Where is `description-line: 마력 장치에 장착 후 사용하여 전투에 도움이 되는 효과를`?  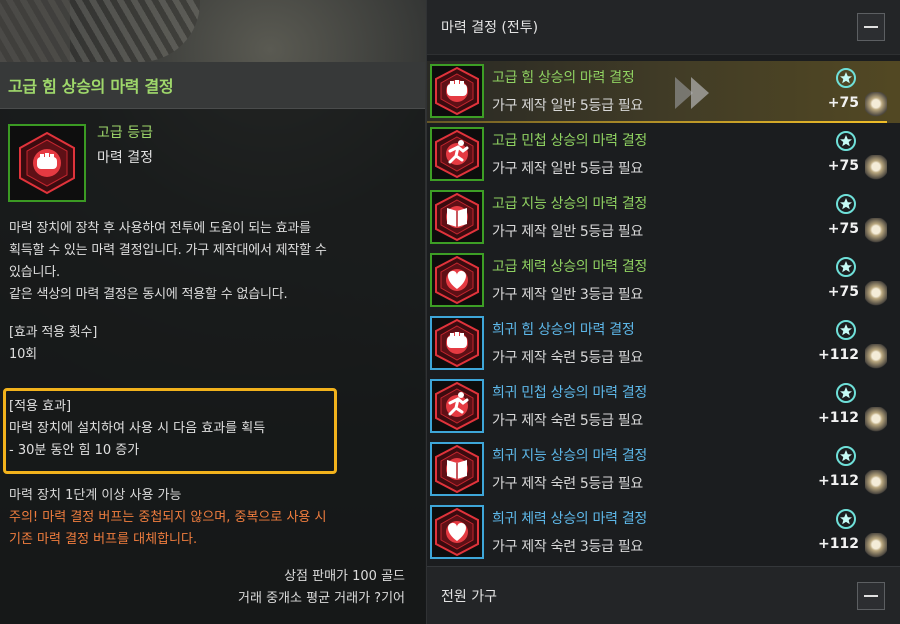
description-line: 마력 장치에 장착 후 사용하여 전투에 도움이 되는 효과를 is located at coordinates (160, 228).